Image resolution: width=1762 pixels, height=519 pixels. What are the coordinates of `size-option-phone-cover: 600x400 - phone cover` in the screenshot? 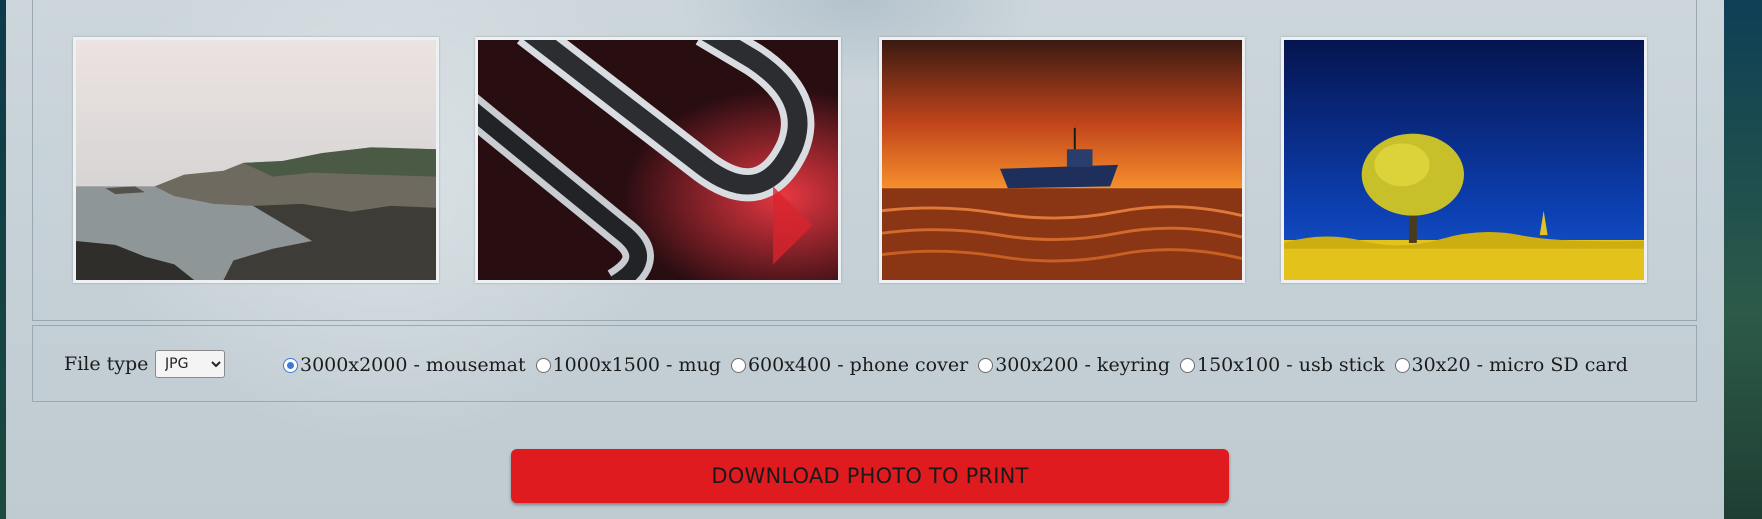 It's located at (849, 365).